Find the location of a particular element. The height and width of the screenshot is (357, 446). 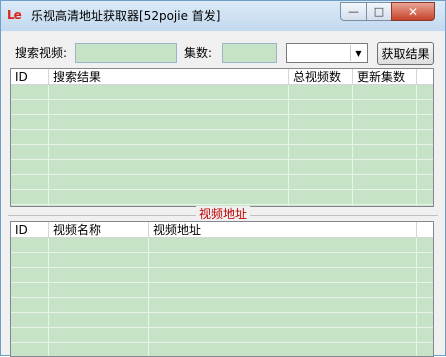

search-results-header: ID 搜索结果 总视频数 更新集数 is located at coordinates (222, 77).